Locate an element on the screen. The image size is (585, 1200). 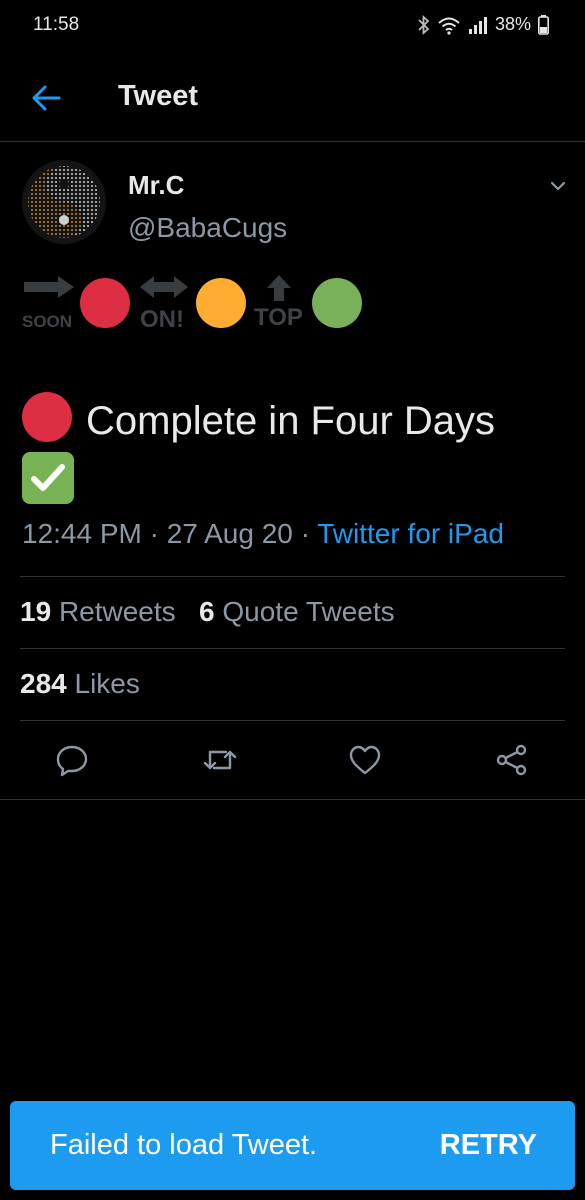
status-legend-image: SOON ON! TOP is located at coordinates (202, 304).